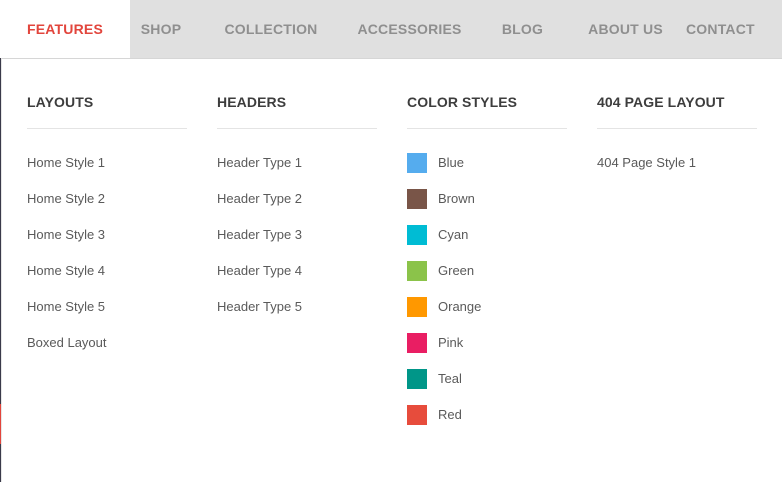  Describe the element at coordinates (252, 102) in the screenshot. I see `column-title: HEADERS` at that location.